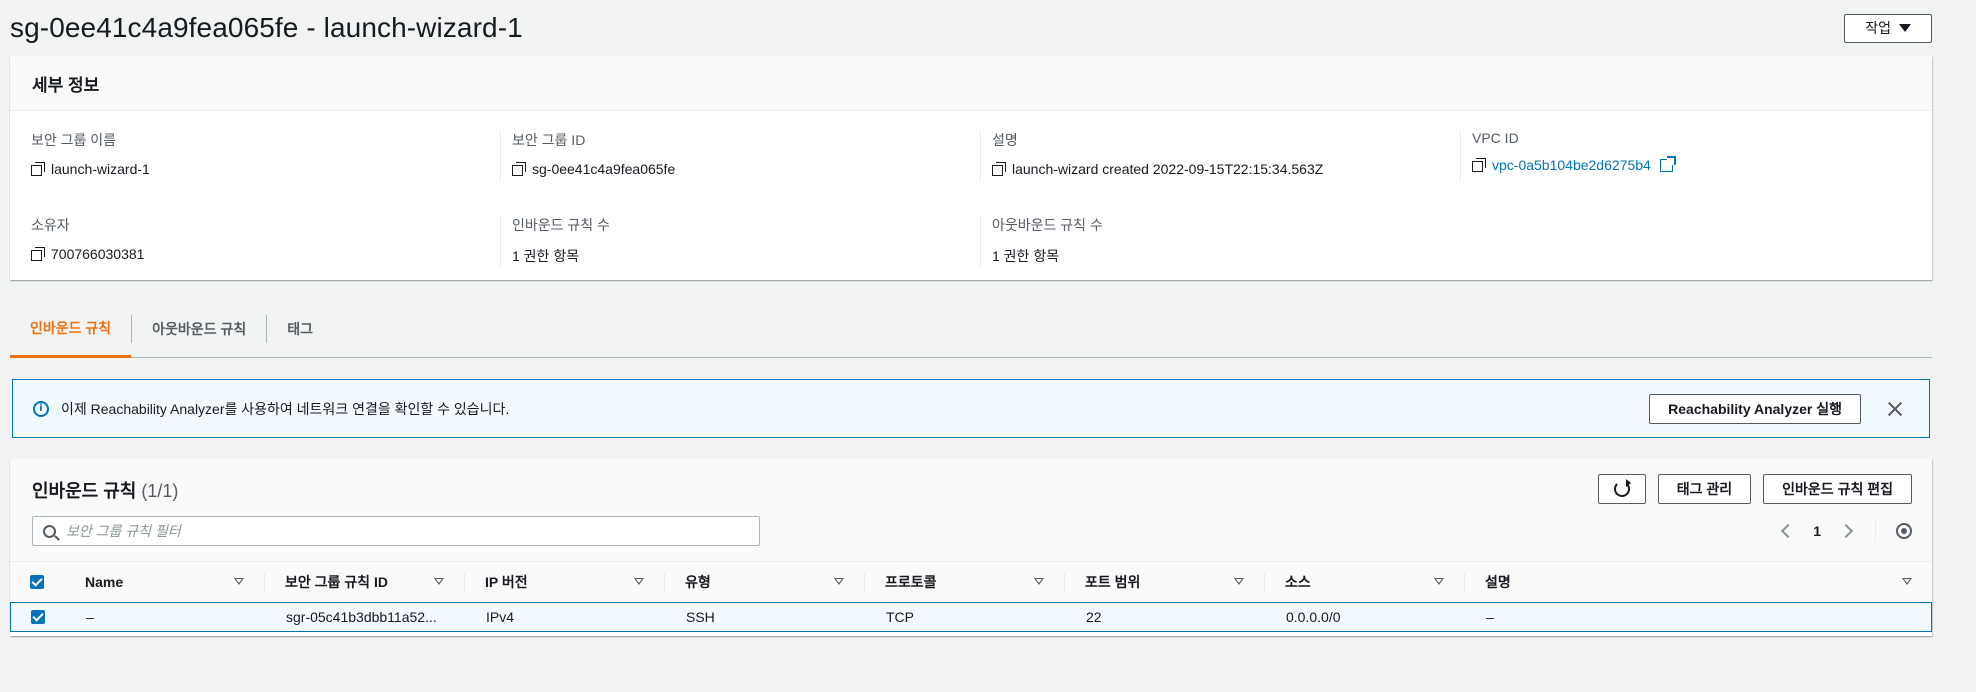  I want to click on column-header-ip-version: IP 버전, so click(564, 582).